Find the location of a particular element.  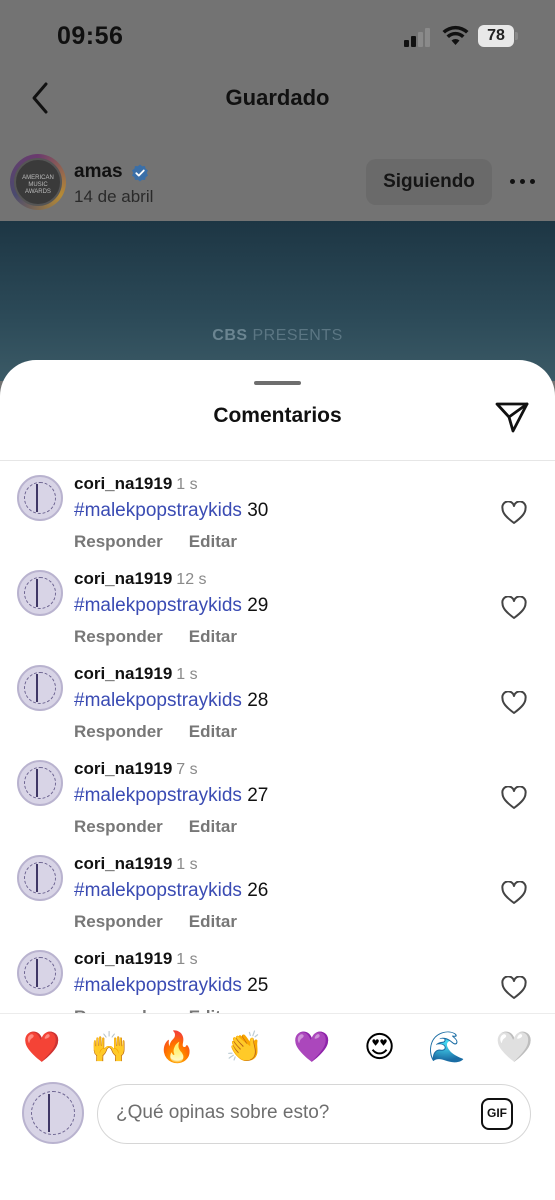

following-button: Siguiendo is located at coordinates (429, 182).